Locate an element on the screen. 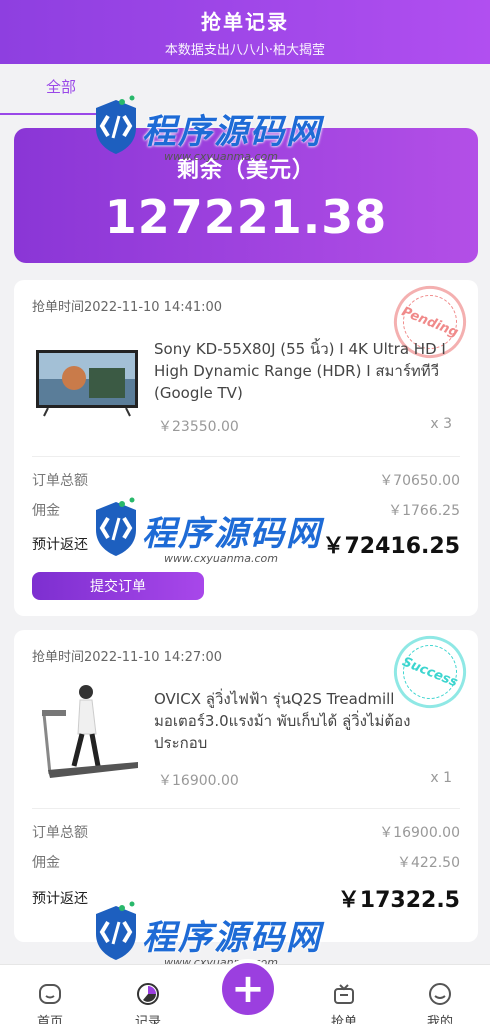  order-time: 抢单时间2022-11-10 14:41:00 is located at coordinates (127, 307).